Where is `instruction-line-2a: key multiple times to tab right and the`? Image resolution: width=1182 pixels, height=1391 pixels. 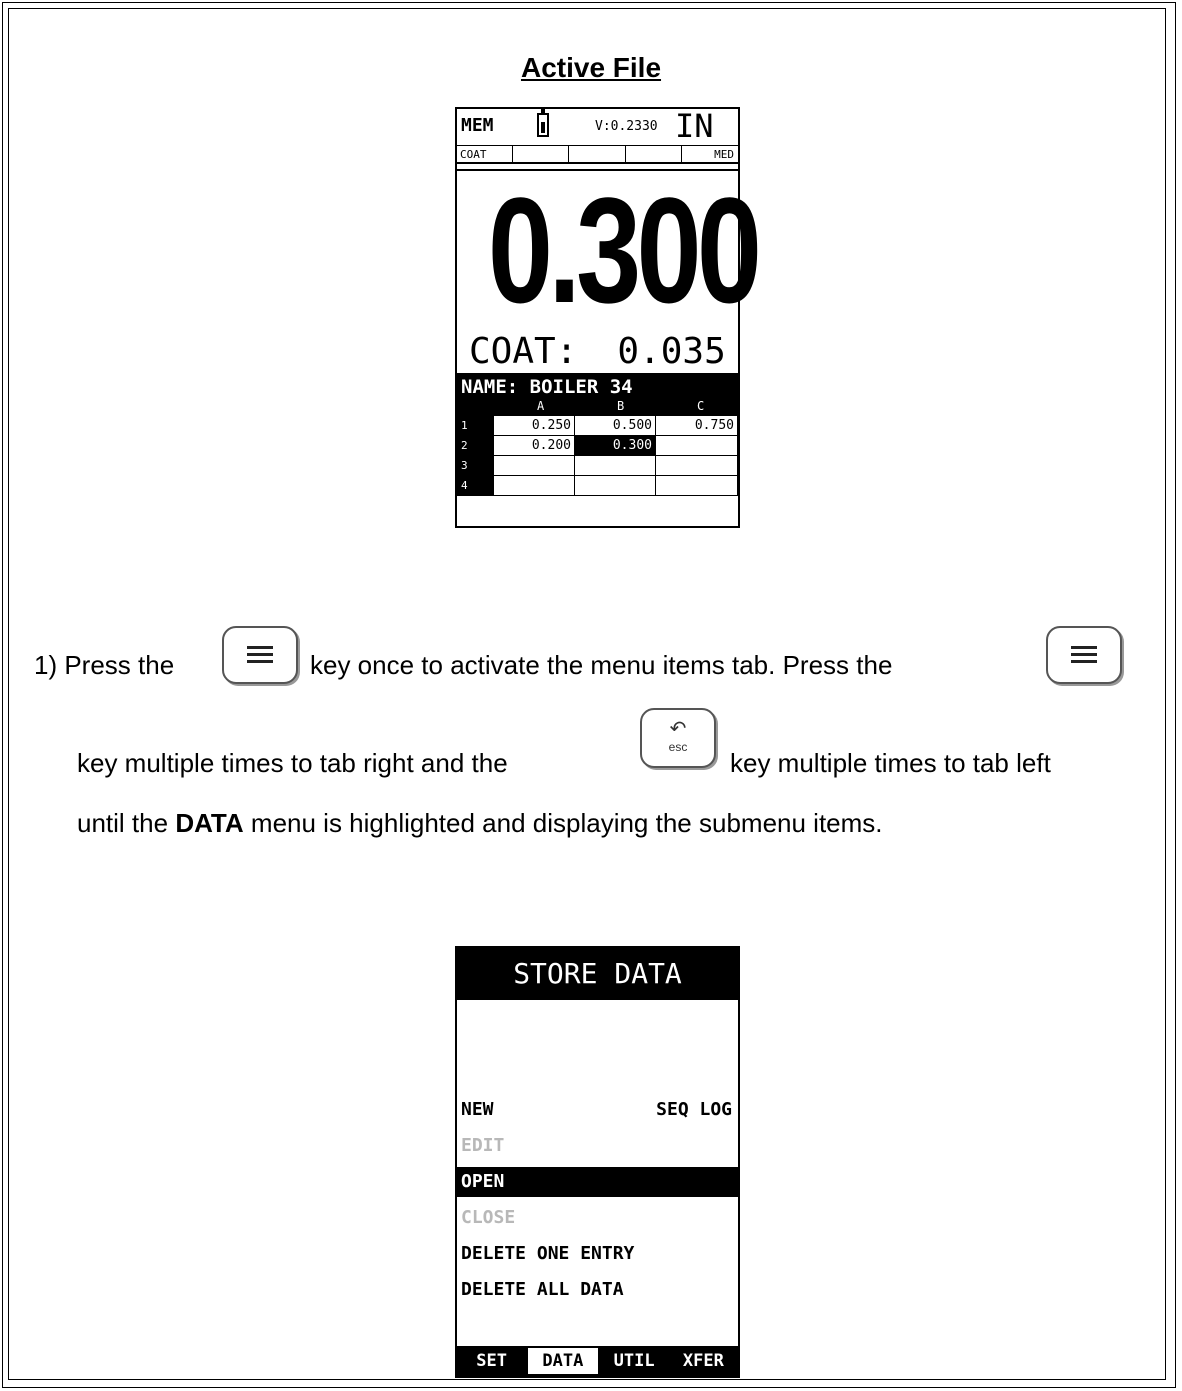 instruction-line-2a: key multiple times to tab right and the is located at coordinates (292, 763).